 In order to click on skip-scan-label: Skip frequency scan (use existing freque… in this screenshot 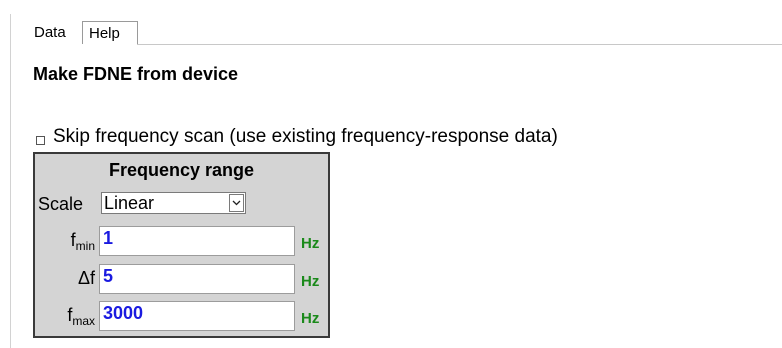, I will do `click(305, 136)`.